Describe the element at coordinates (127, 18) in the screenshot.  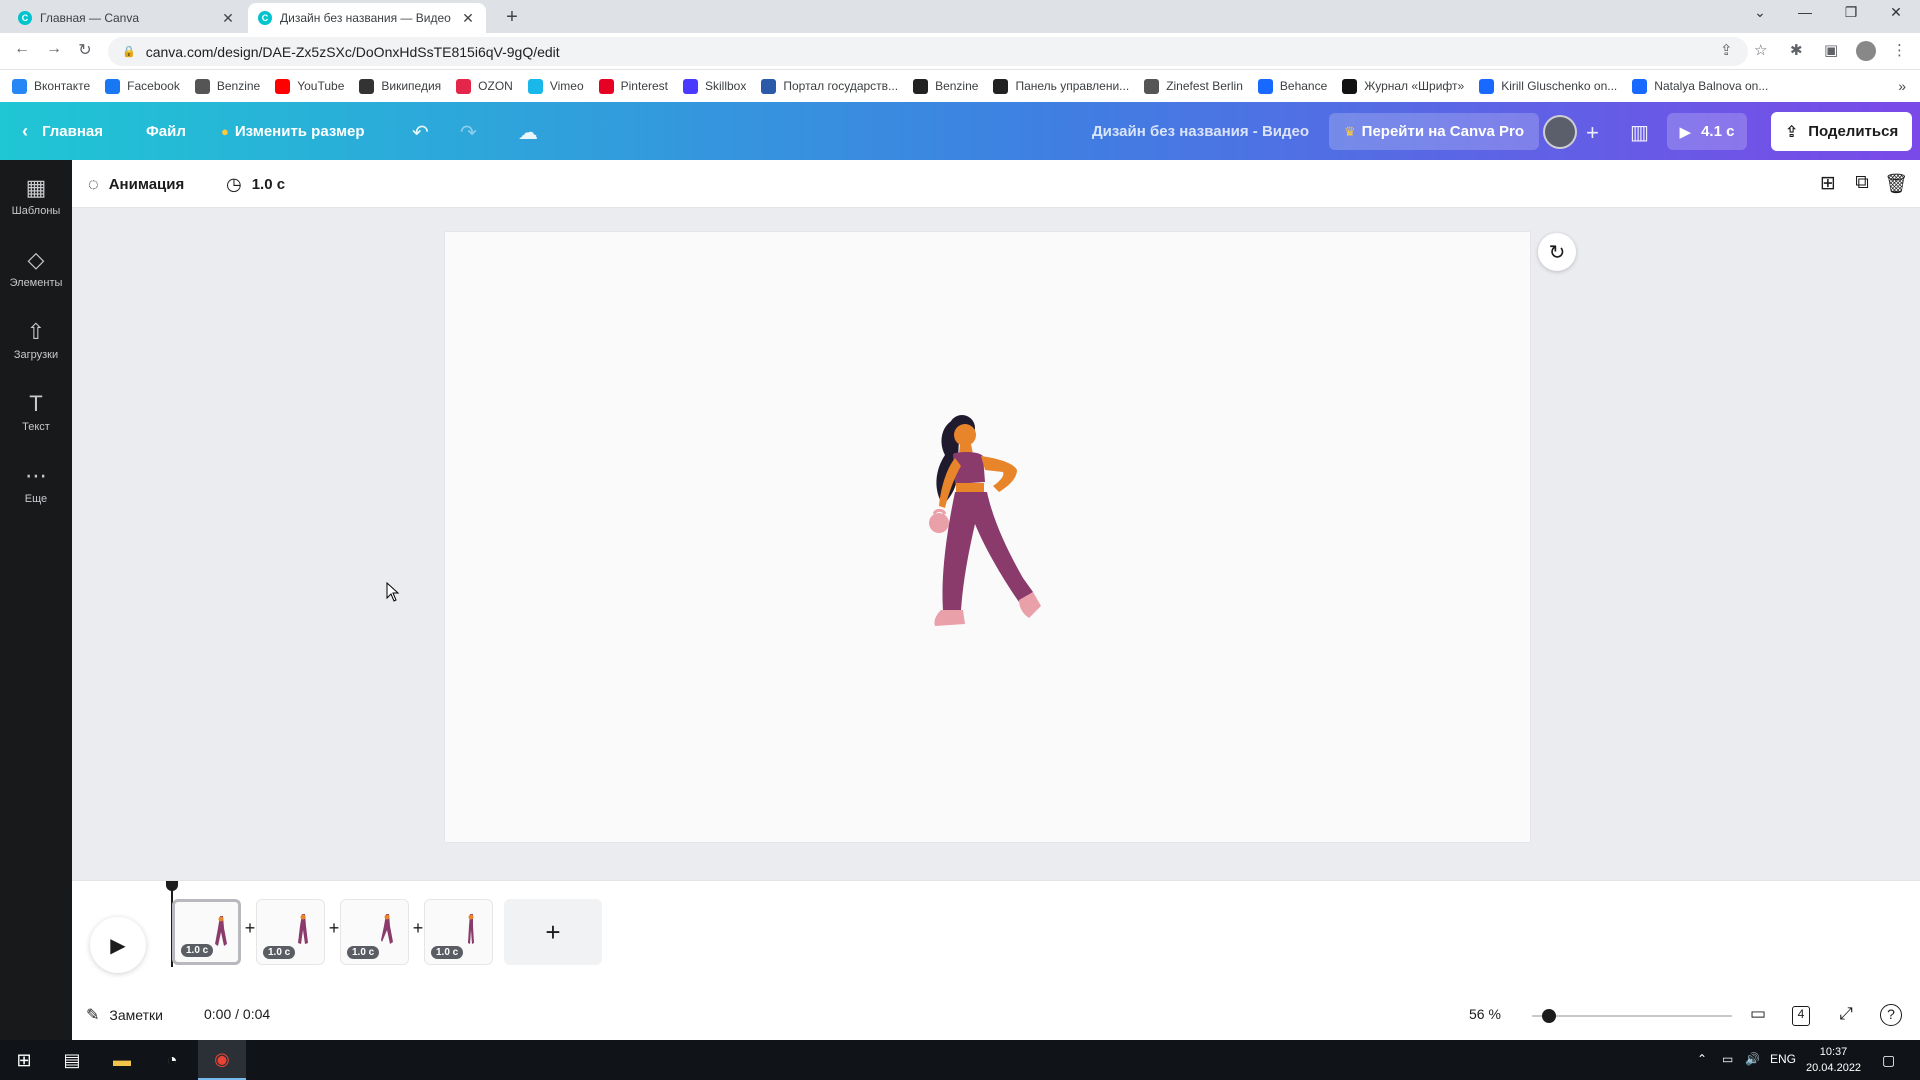
I see `browser-tab-home: C Главная — Canva ✕` at that location.